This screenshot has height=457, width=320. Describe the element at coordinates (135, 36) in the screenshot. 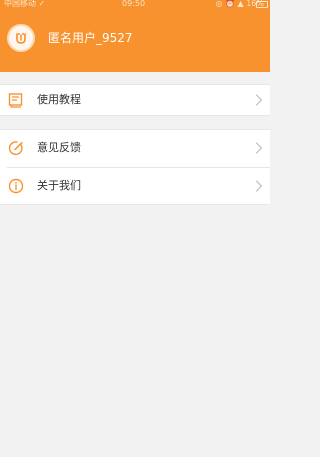

I see `profile-header: 中国移动 ✓ 09:50 ◎ ⏰ ▲ 16% 匿名用户_9527` at that location.